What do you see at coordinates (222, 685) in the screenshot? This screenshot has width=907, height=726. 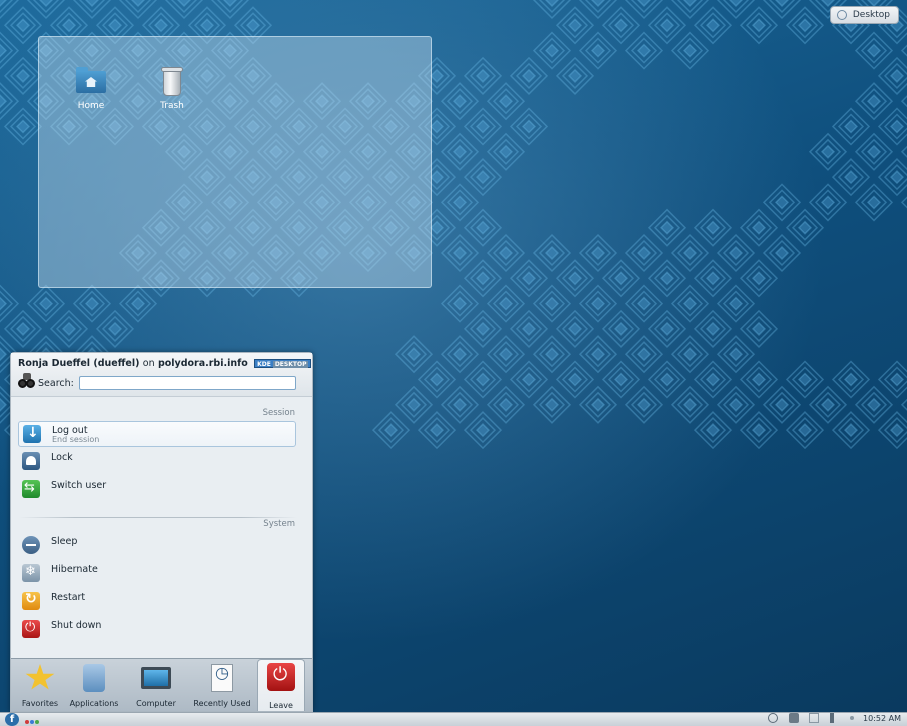 I see `tab-recently-used: Recently Used` at bounding box center [222, 685].